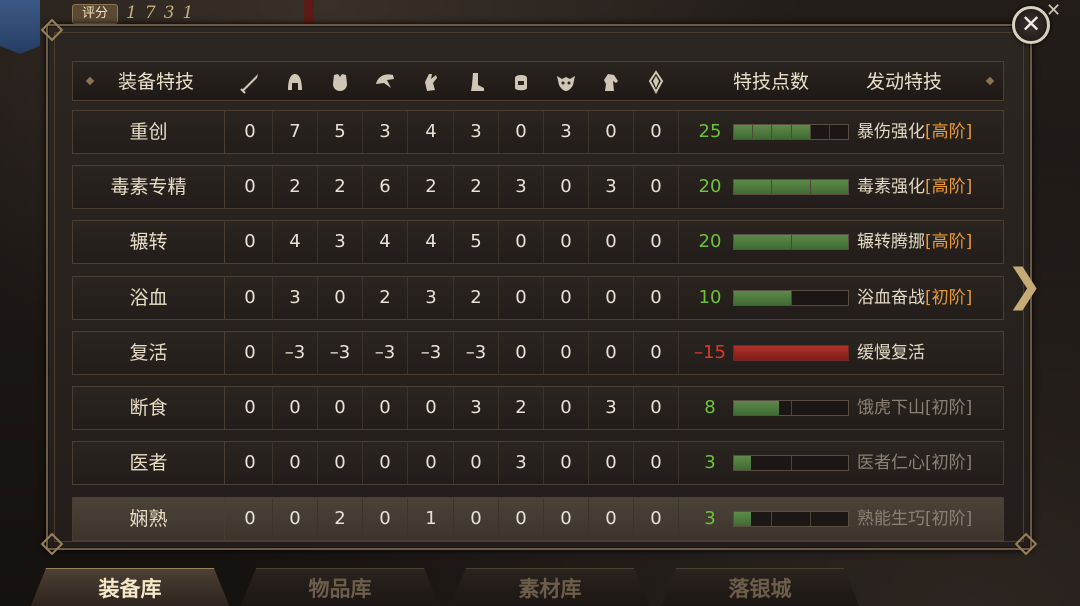 This screenshot has height=606, width=1080. I want to click on skill-row: 浴血 0 3 0 2 3 2 0 0 0 0 10 浴血奋战[初阶], so click(538, 298).